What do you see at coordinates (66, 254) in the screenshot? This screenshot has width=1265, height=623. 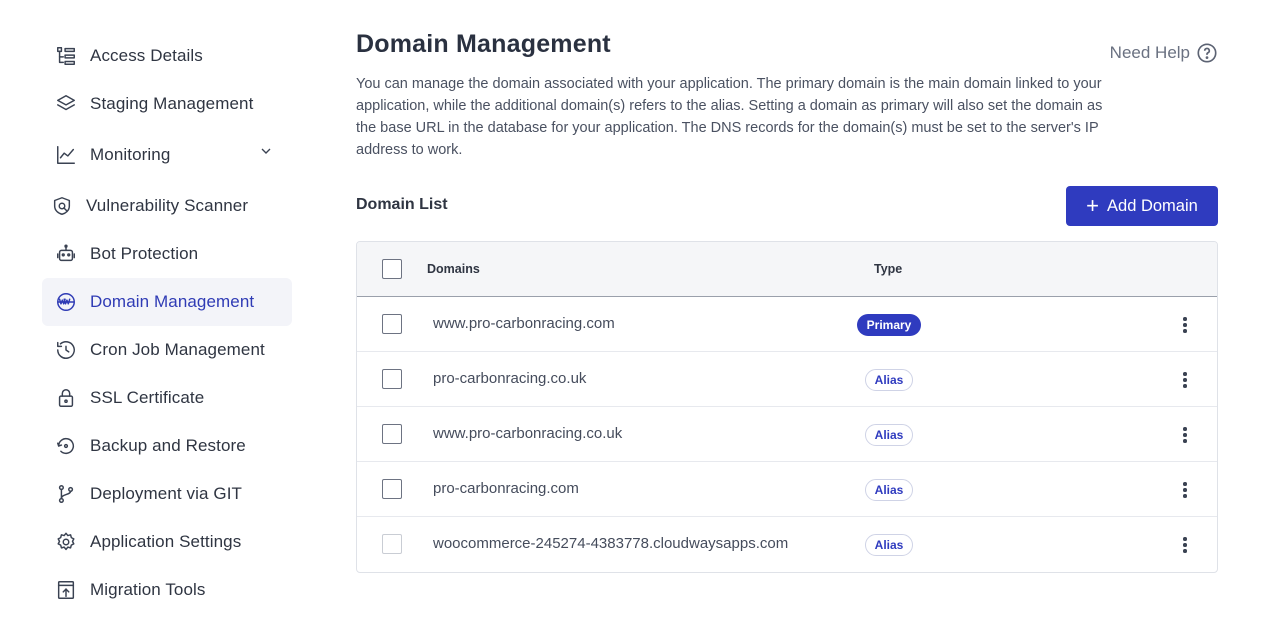 I see `robot-icon` at bounding box center [66, 254].